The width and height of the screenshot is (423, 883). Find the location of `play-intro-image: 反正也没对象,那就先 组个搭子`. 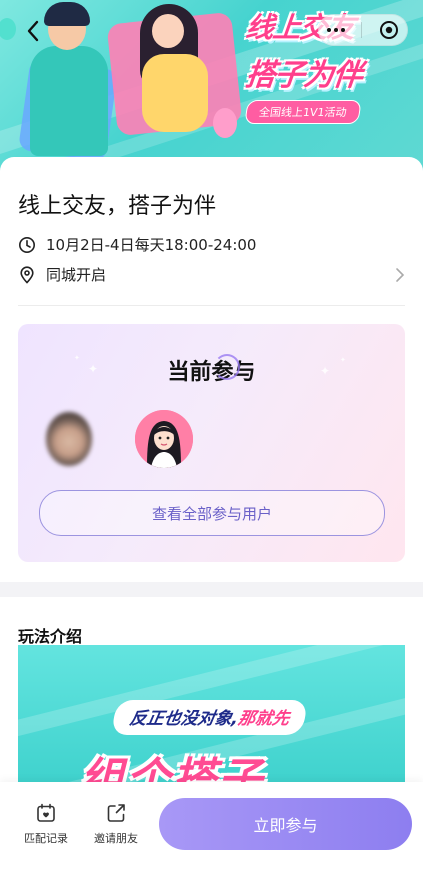

play-intro-image: 反正也没对象,那就先 组个搭子 is located at coordinates (211, 715).